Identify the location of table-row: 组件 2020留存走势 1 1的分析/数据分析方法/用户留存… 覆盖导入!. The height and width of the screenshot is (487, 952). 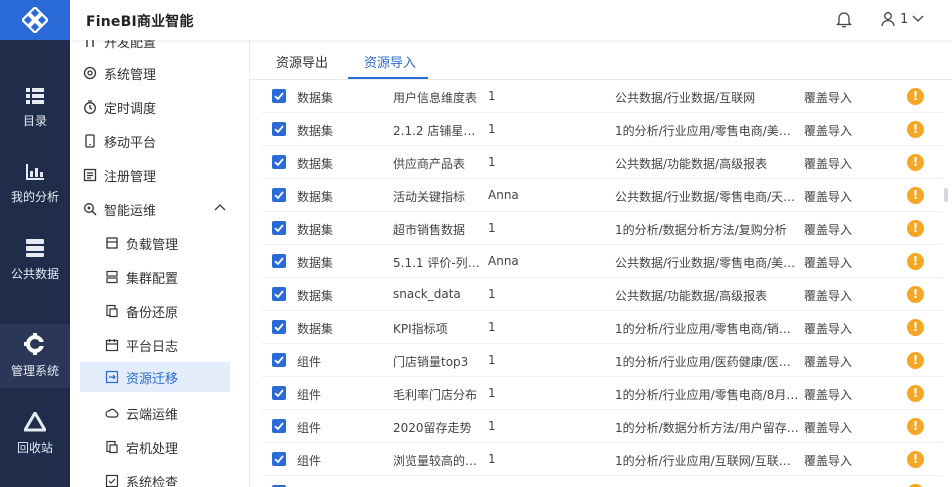
(602, 426).